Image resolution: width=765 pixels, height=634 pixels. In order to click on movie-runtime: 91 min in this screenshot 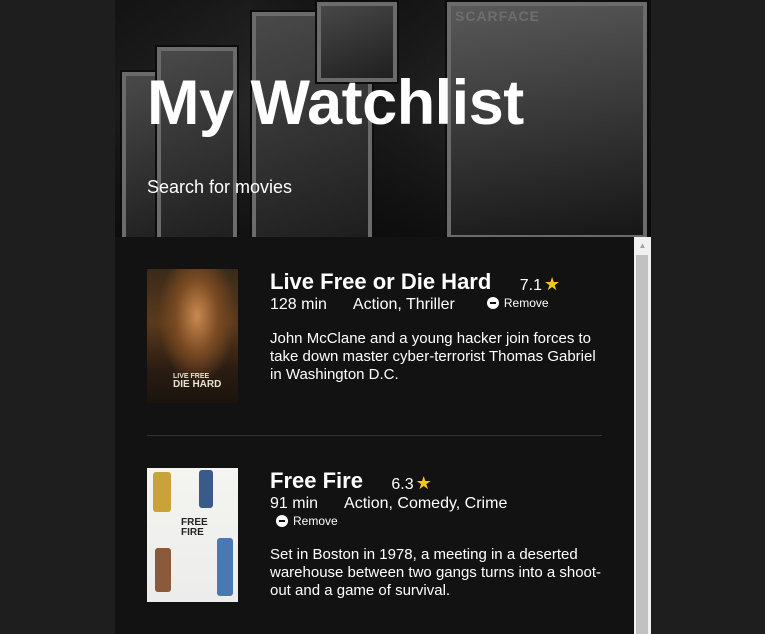, I will do `click(294, 503)`.